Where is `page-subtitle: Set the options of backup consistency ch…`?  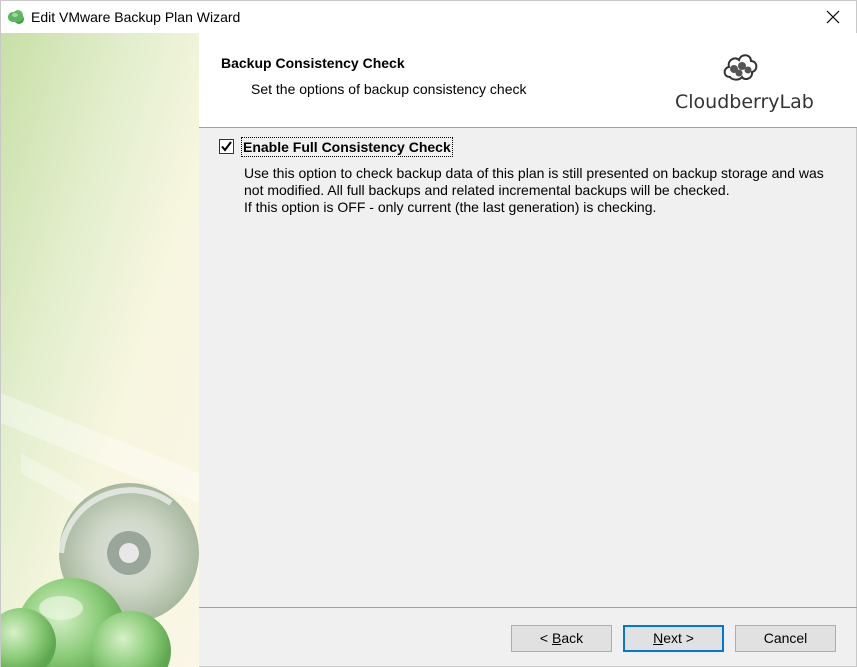
page-subtitle: Set the options of backup consistency ch… is located at coordinates (389, 89).